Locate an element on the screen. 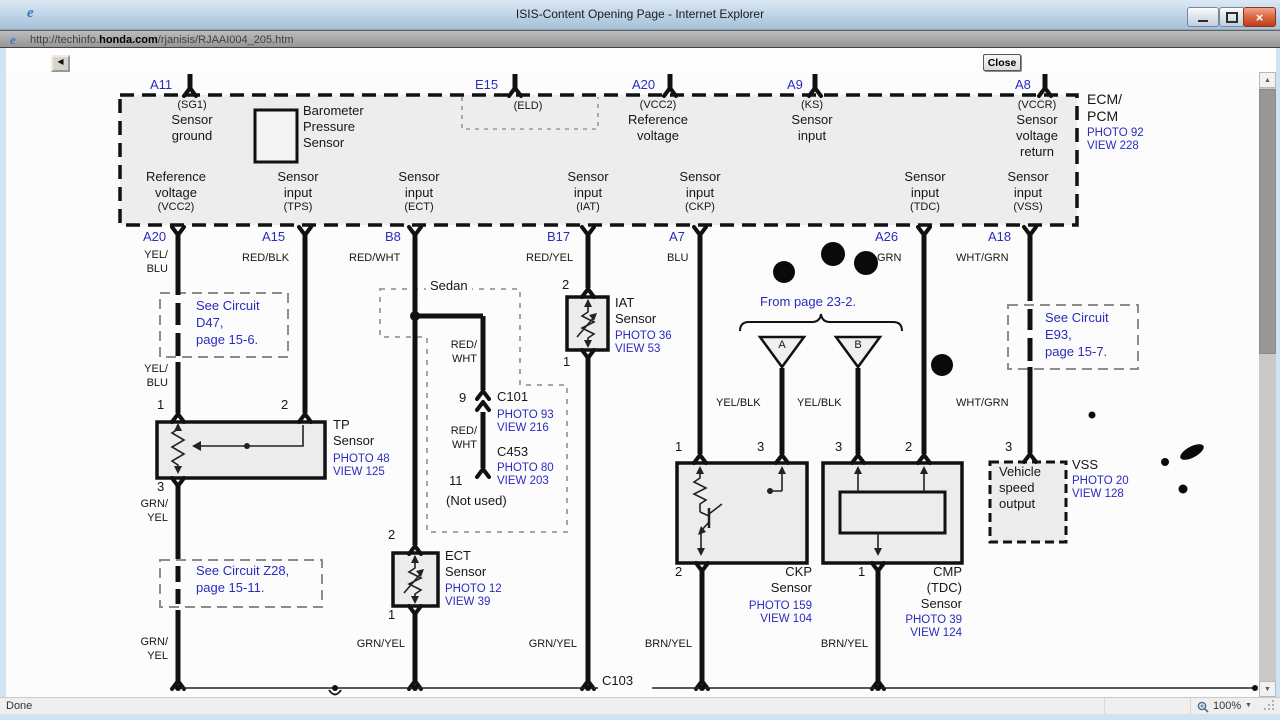 This screenshot has width=1280, height=720. wire-color-yel-blk-1: YEL/BLK is located at coordinates (738, 403).